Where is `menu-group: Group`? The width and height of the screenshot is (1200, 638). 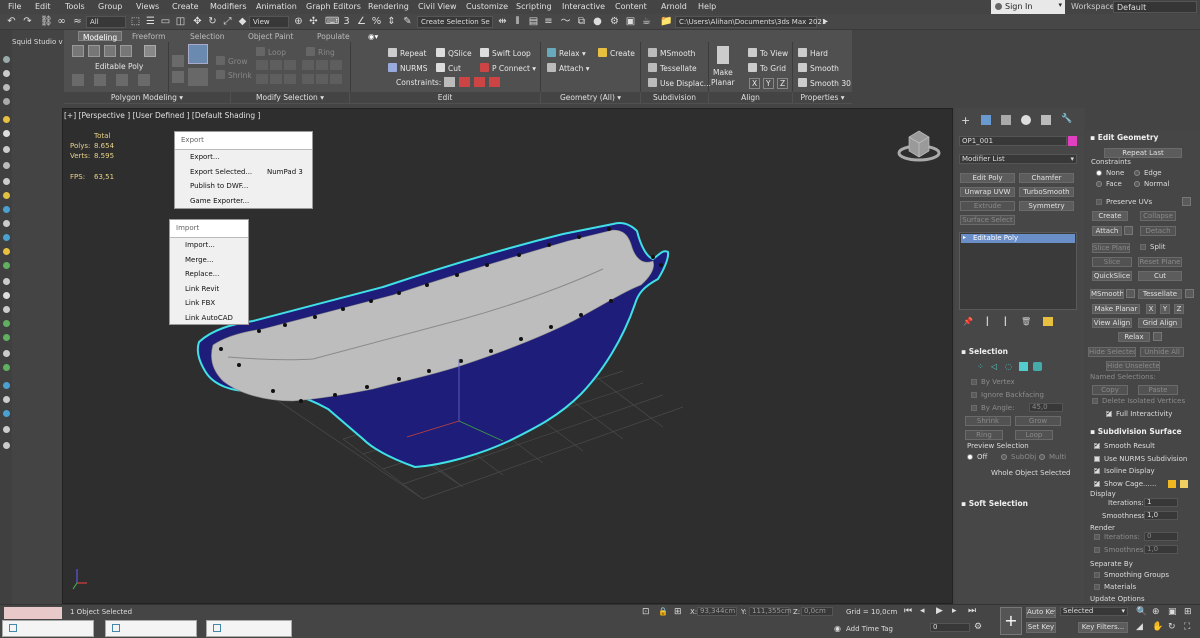 menu-group: Group is located at coordinates (110, 6).